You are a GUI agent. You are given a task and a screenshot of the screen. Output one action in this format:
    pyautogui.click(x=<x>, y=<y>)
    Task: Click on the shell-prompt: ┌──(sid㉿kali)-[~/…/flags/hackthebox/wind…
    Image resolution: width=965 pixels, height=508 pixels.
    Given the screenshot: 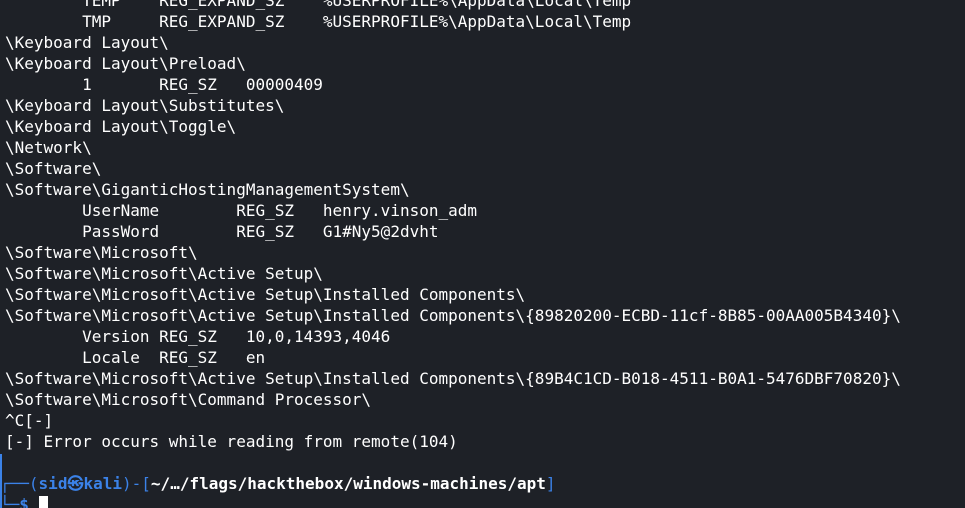 What is the action you would take?
    pyautogui.click(x=482, y=490)
    